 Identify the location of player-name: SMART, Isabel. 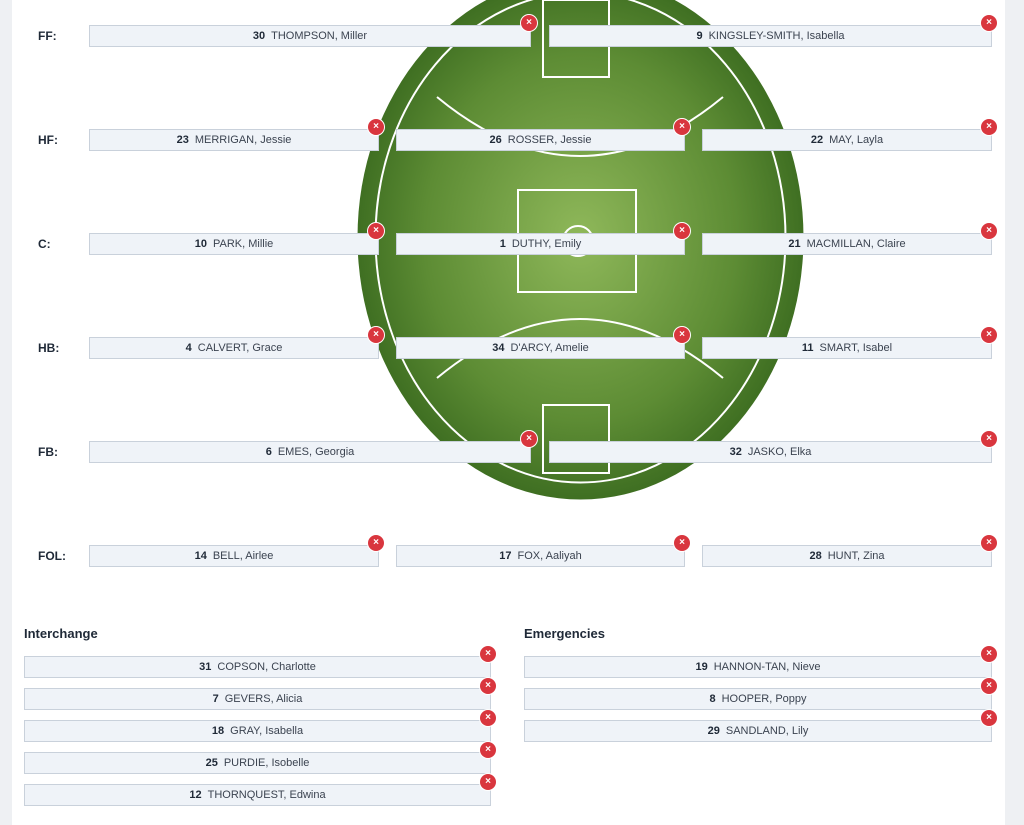
(856, 348).